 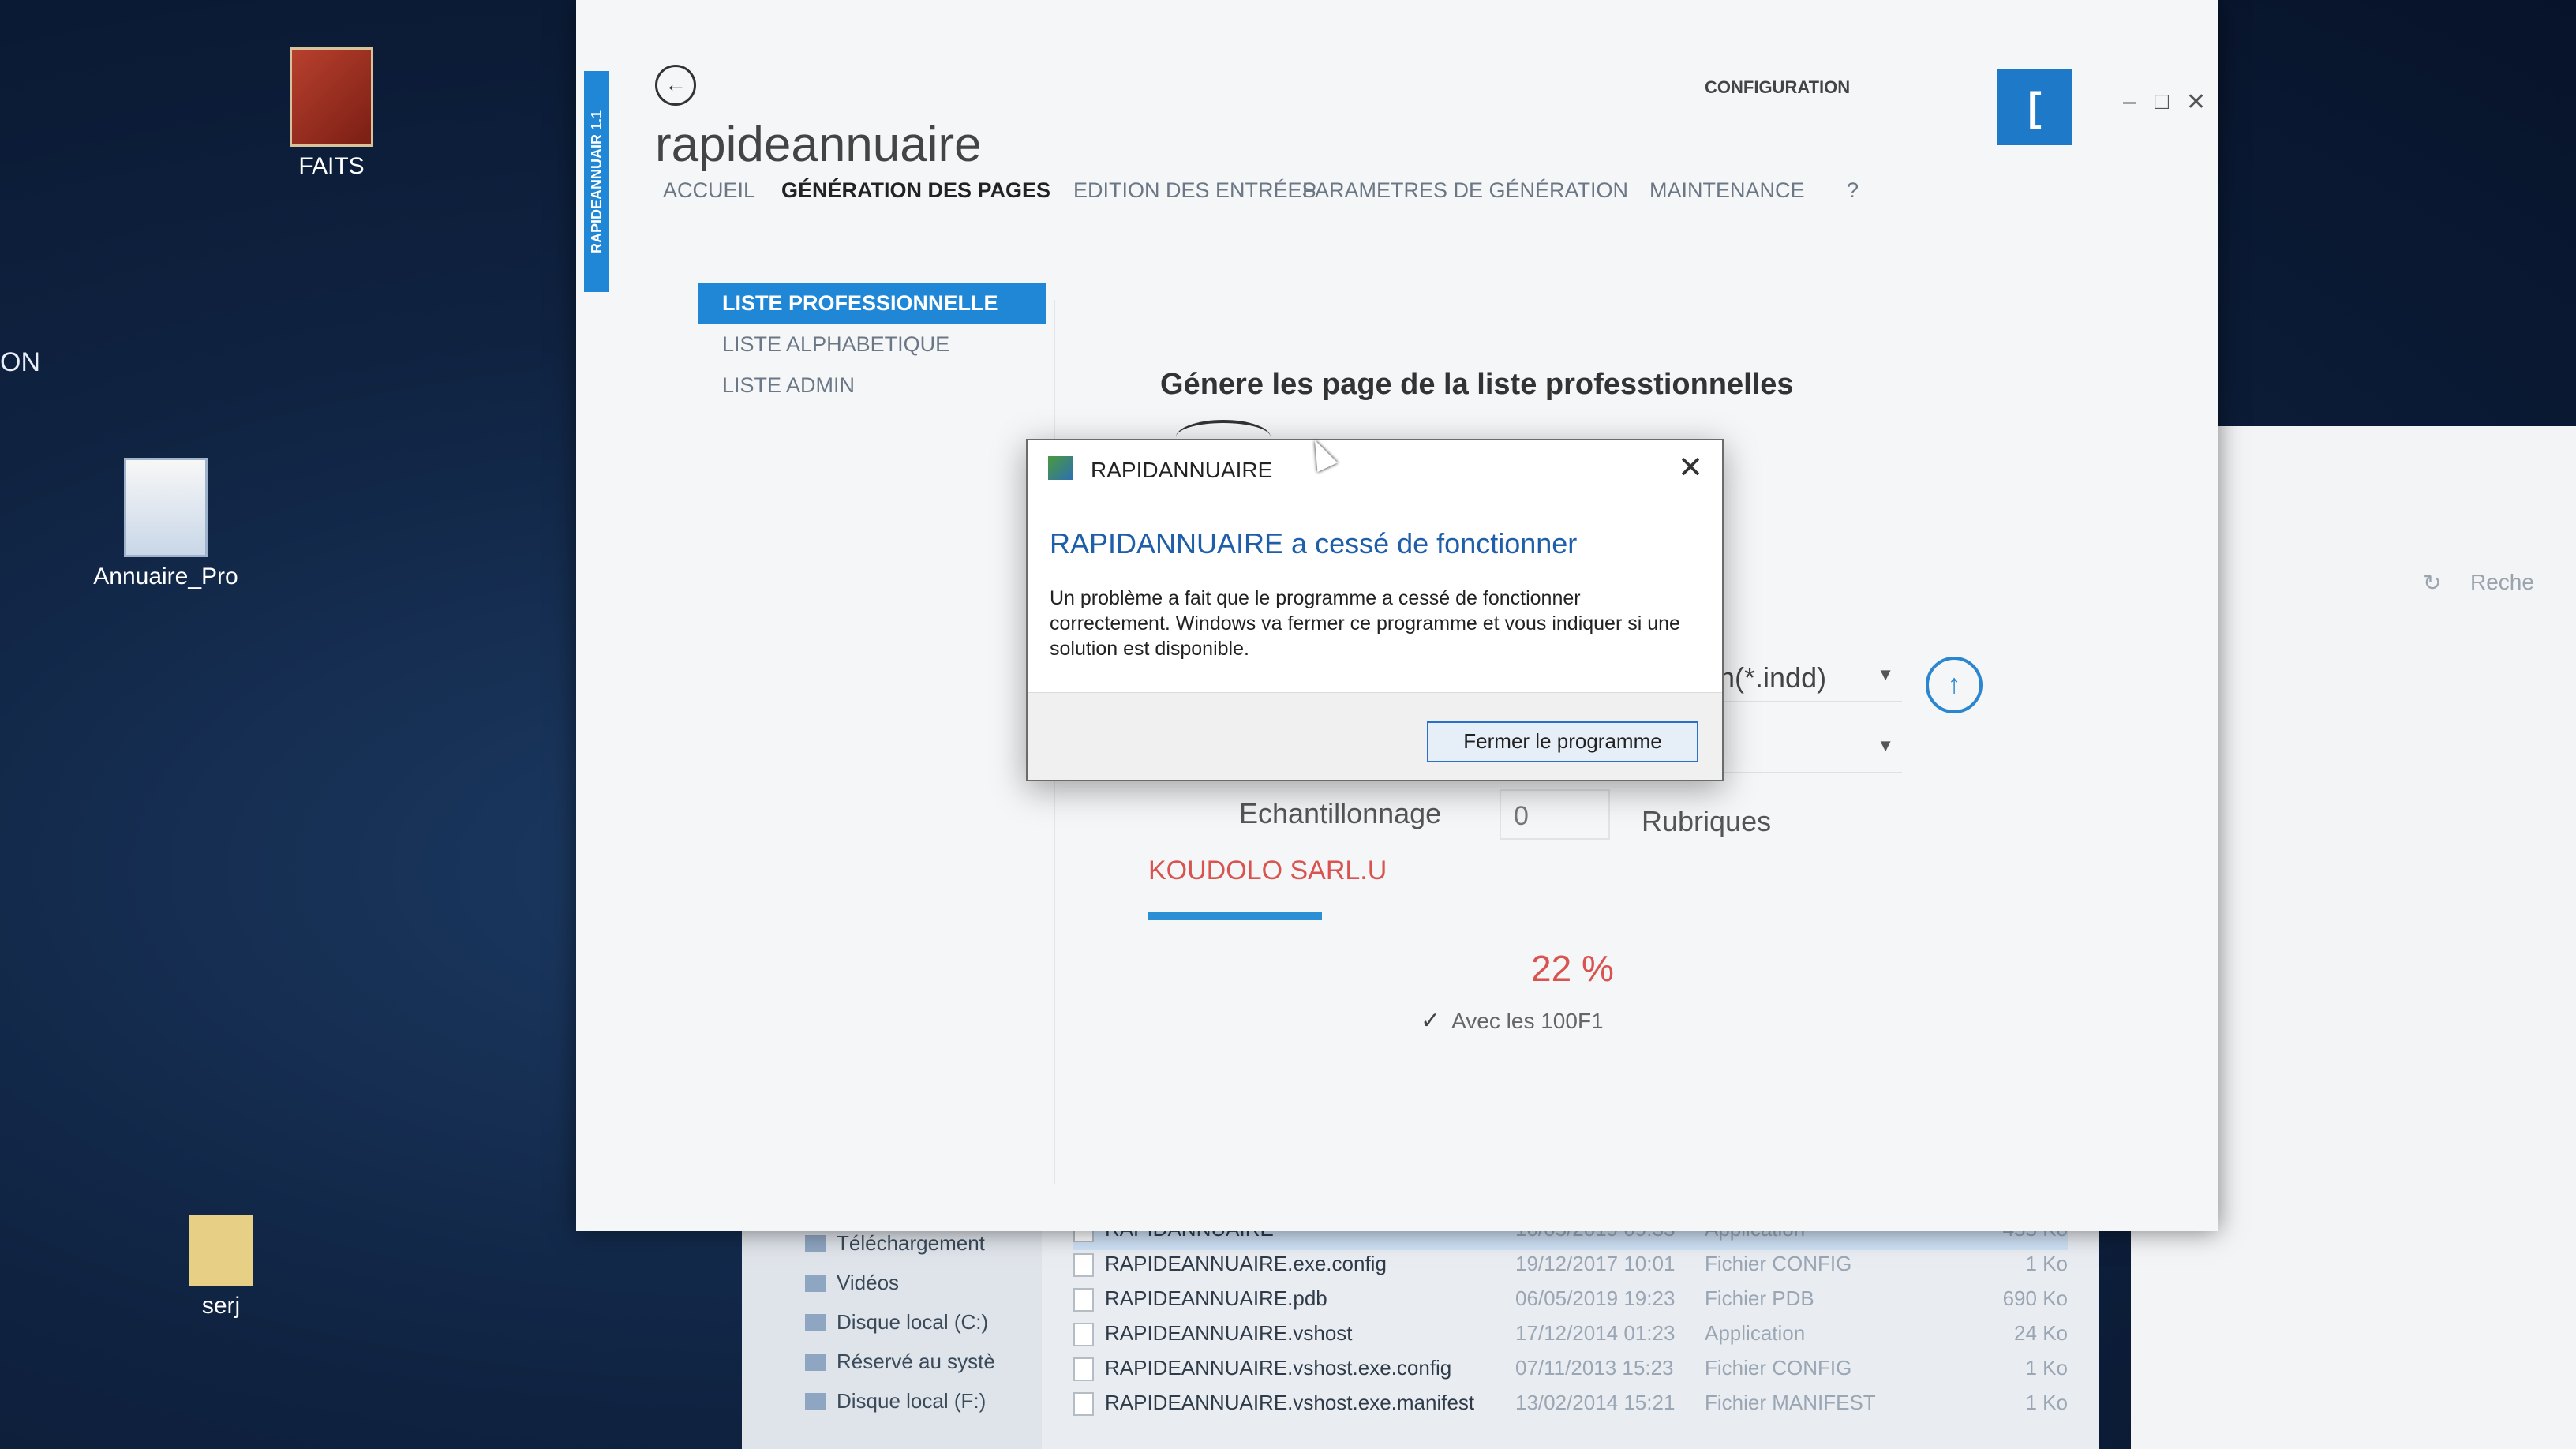 I want to click on close-icon: ✕, so click(x=1690, y=467).